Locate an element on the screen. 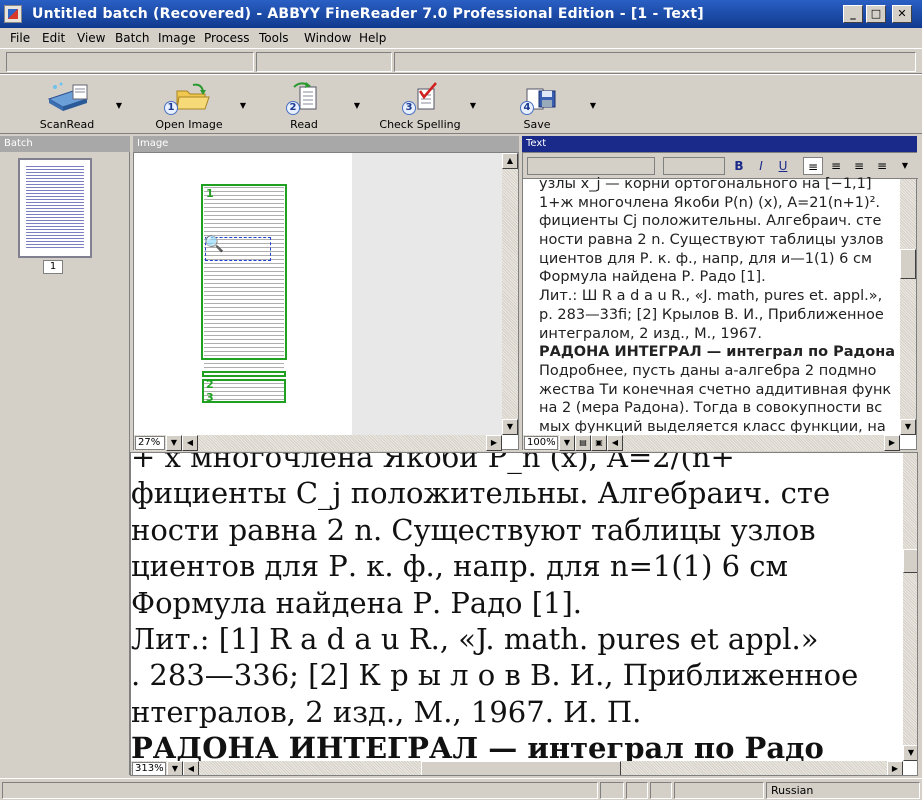 This screenshot has height=800, width=922. align-center-icon: ≡ is located at coordinates (836, 166).